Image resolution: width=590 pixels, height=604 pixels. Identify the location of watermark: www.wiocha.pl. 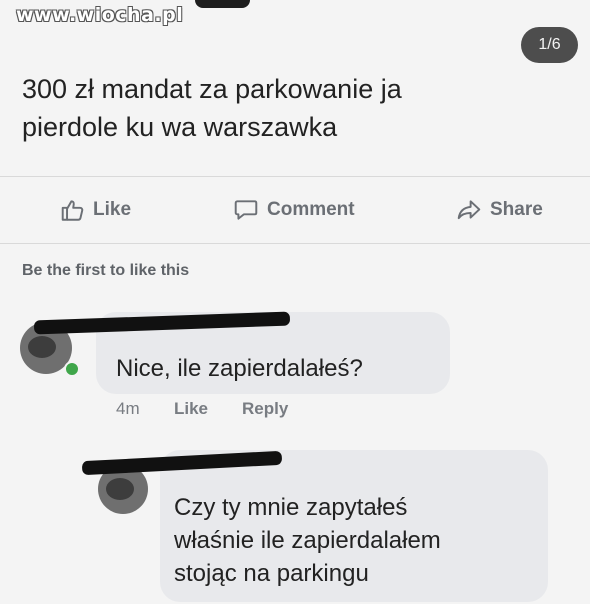
(100, 15).